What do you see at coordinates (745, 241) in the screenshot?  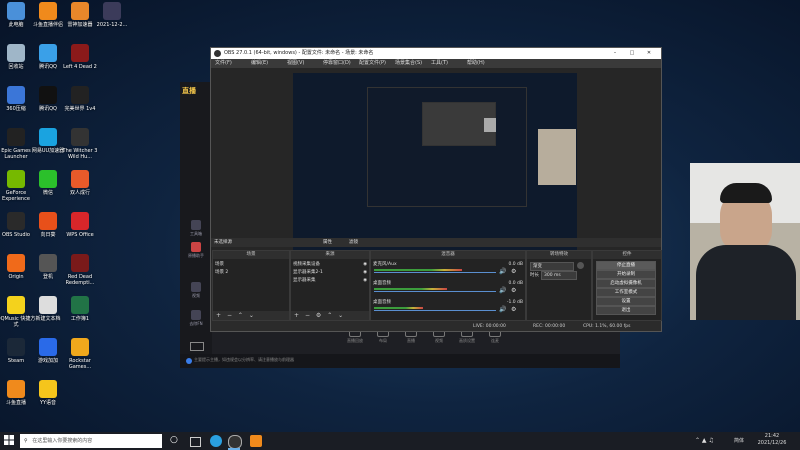 I see `webcam-overlay` at bounding box center [745, 241].